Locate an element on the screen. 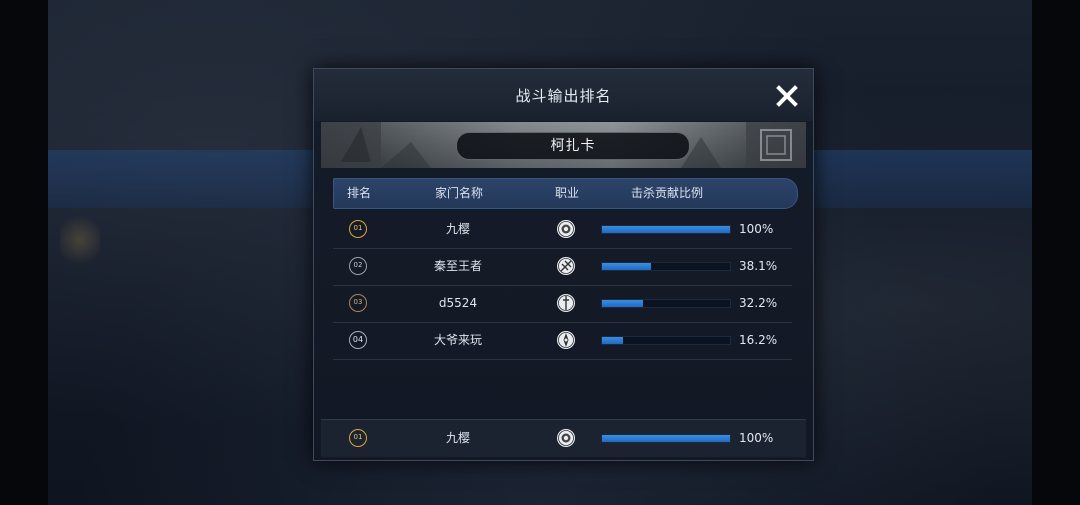 This screenshot has height=505, width=1080. table-row: 04 大爷来玩 16.2% is located at coordinates (562, 341).